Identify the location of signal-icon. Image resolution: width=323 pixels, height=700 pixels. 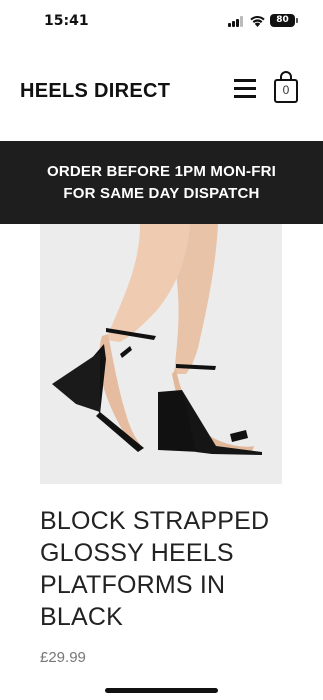
(236, 21).